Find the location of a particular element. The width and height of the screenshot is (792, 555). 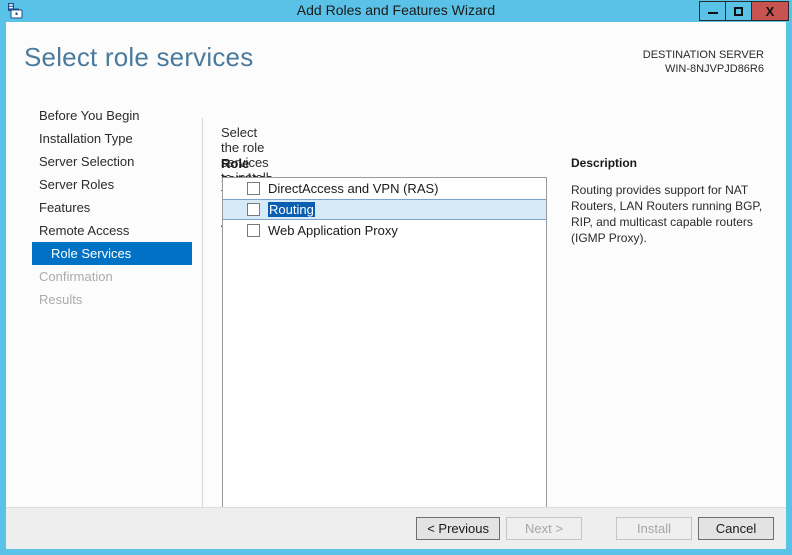

window-title: Add Roles and Features Wizard is located at coordinates (396, 10).